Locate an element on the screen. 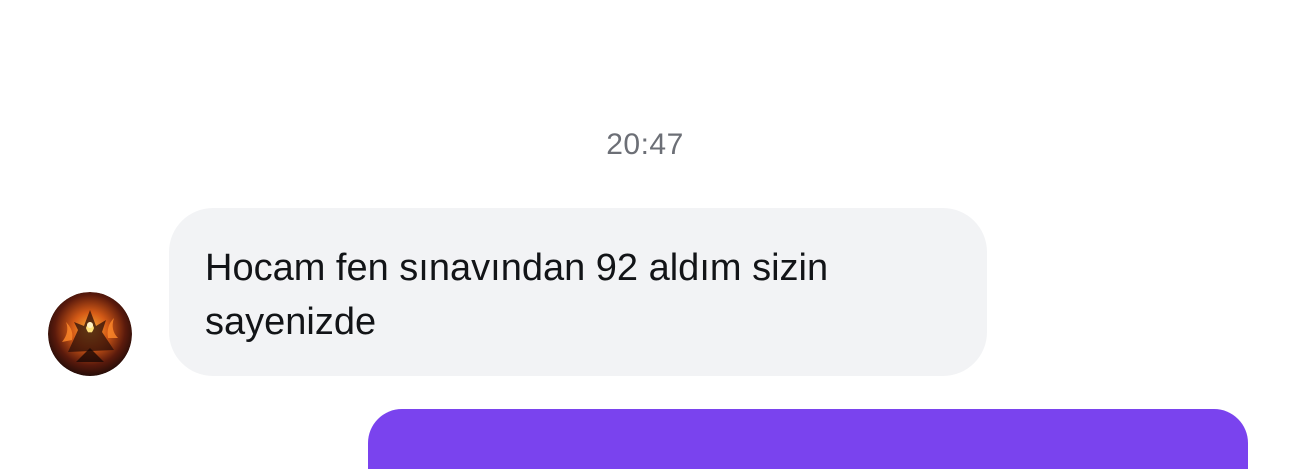  outgoing-message-bubble is located at coordinates (808, 439).